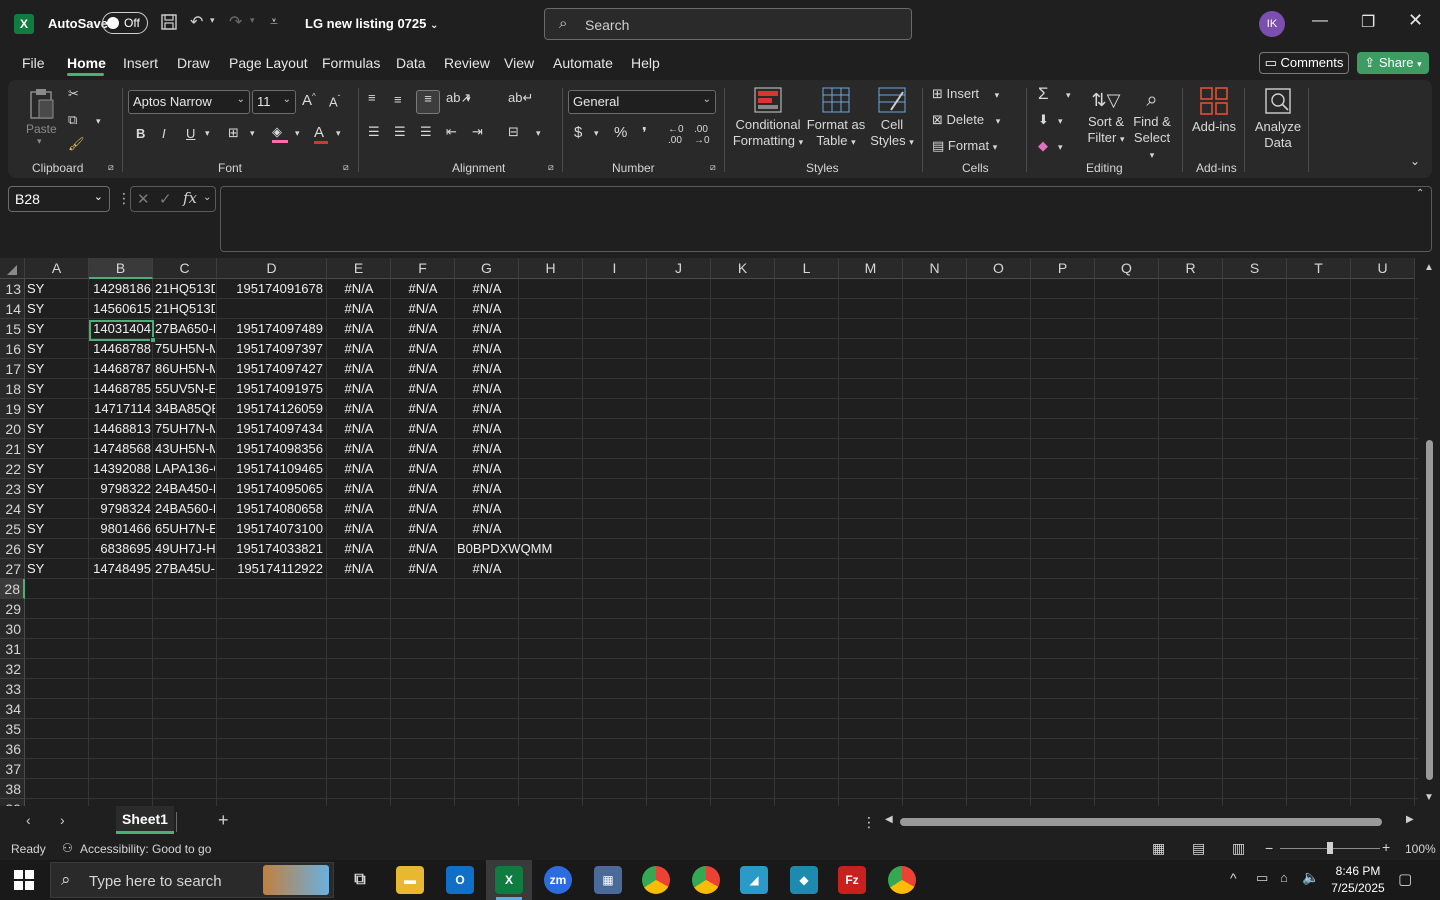  I want to click on row-header: 15, so click(12, 329).